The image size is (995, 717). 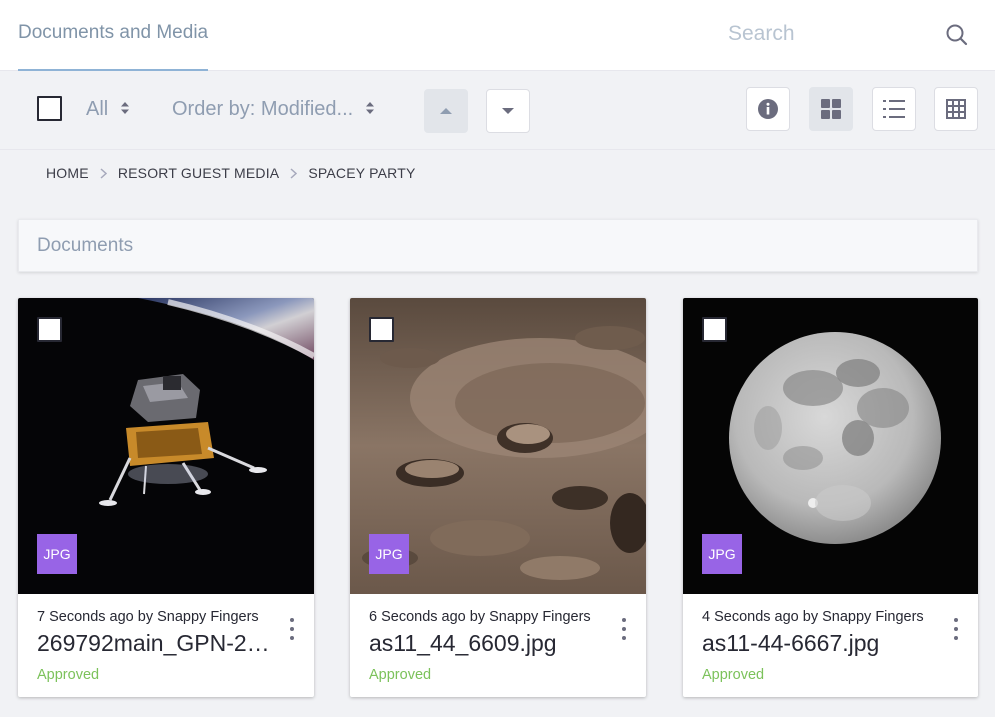 What do you see at coordinates (957, 35) in the screenshot?
I see `search-icon` at bounding box center [957, 35].